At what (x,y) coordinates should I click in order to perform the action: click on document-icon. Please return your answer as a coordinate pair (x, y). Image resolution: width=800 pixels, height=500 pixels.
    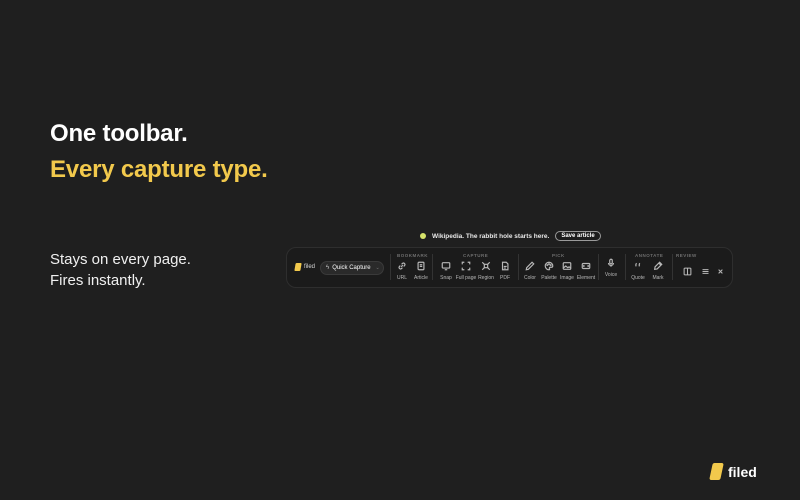
    Looking at the image, I should click on (421, 266).